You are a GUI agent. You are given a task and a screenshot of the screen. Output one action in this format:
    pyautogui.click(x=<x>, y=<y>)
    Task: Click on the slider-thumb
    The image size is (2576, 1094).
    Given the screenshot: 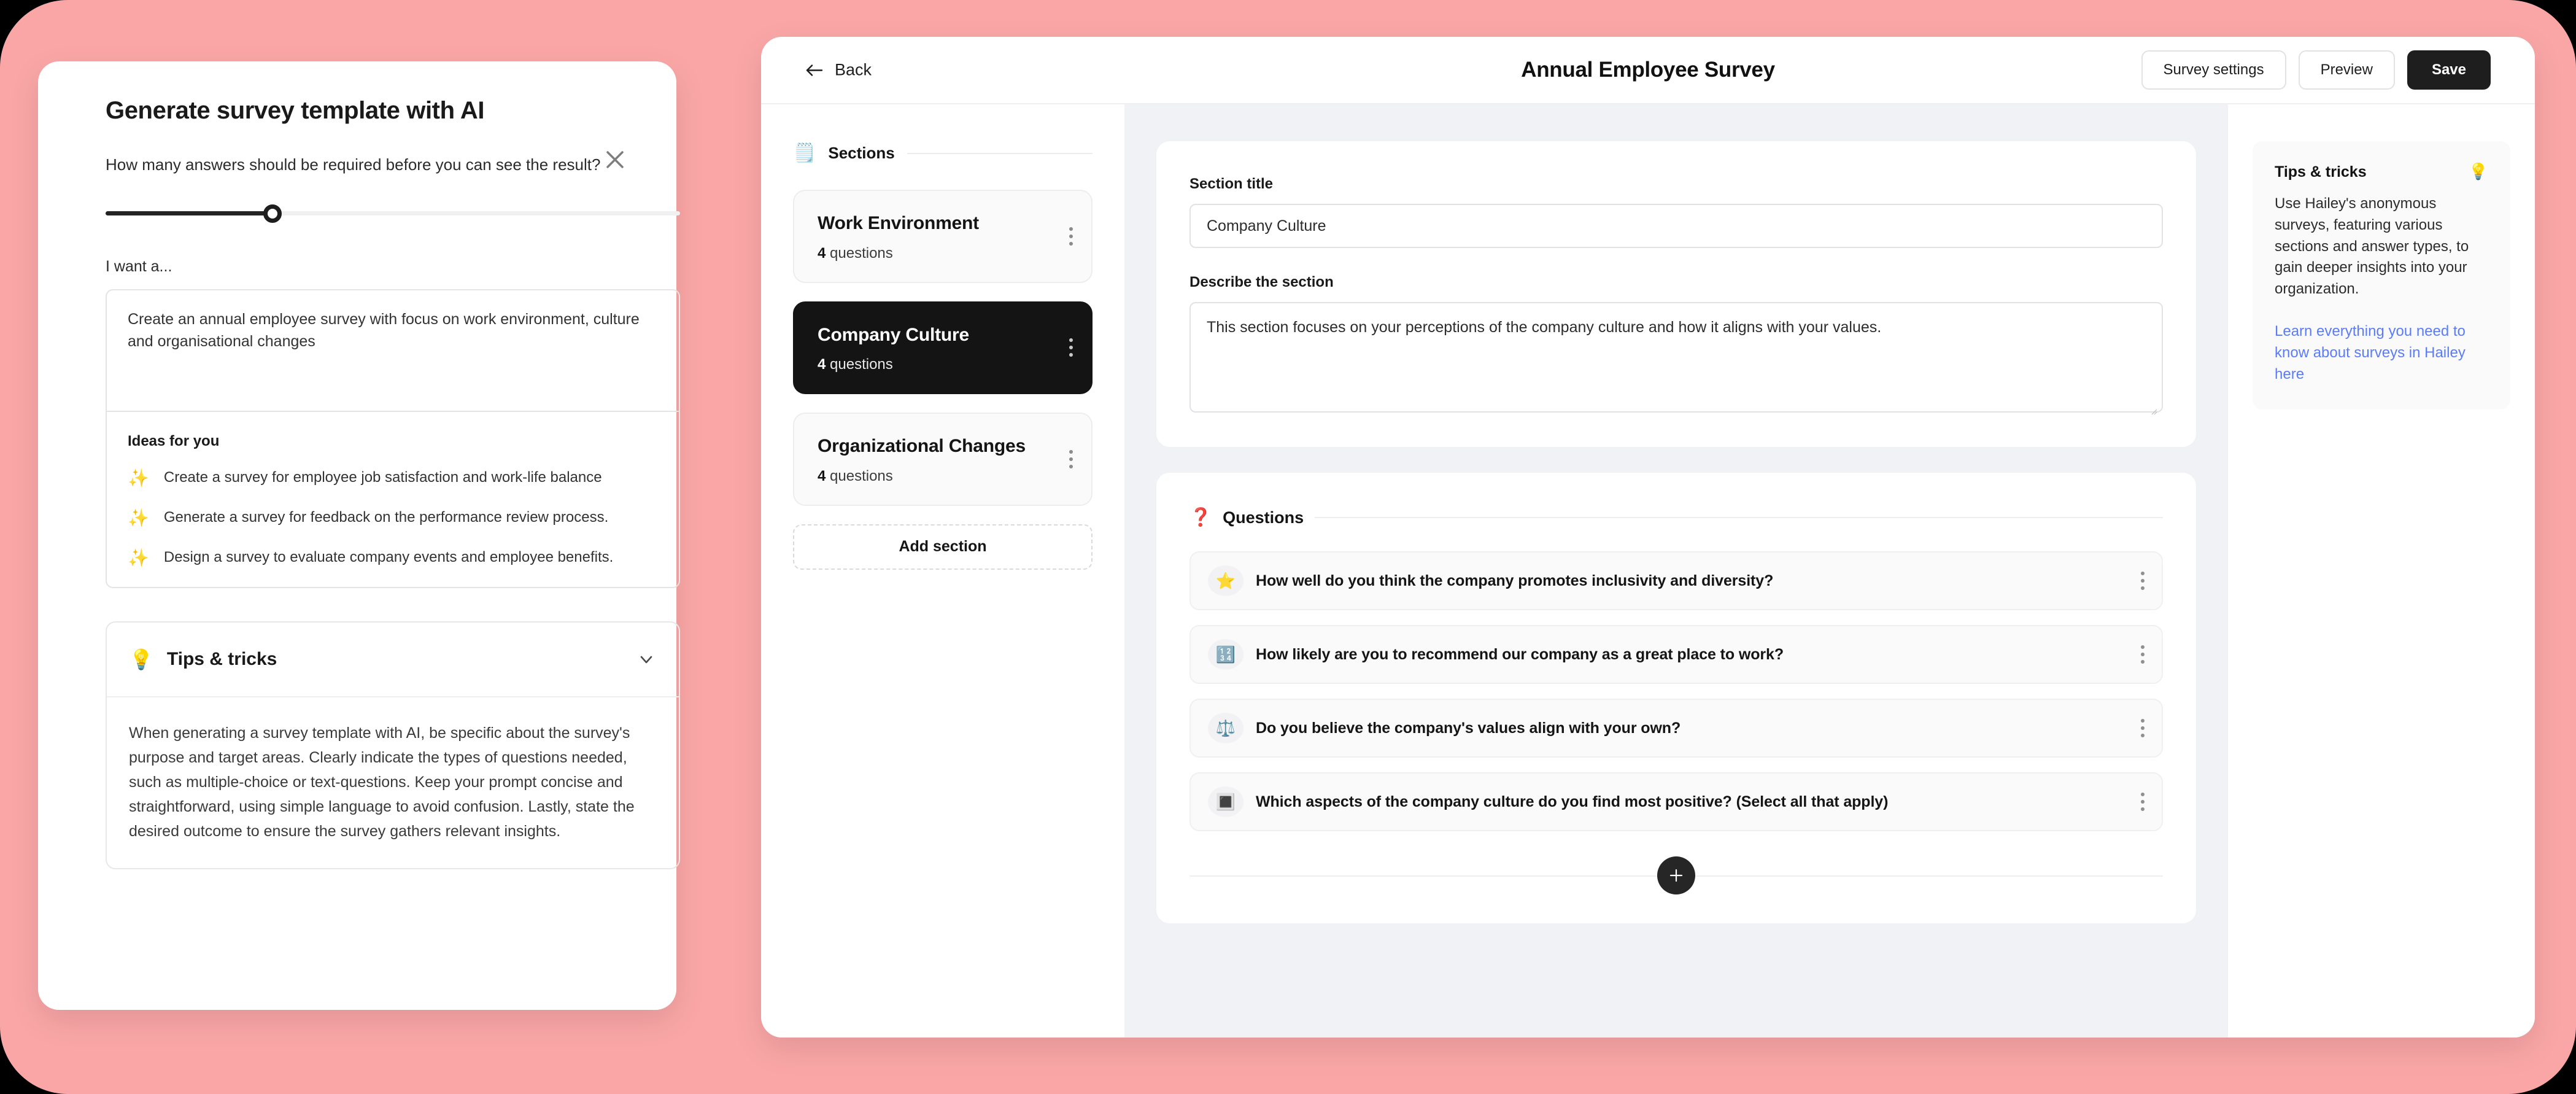 What is the action you would take?
    pyautogui.click(x=272, y=213)
    